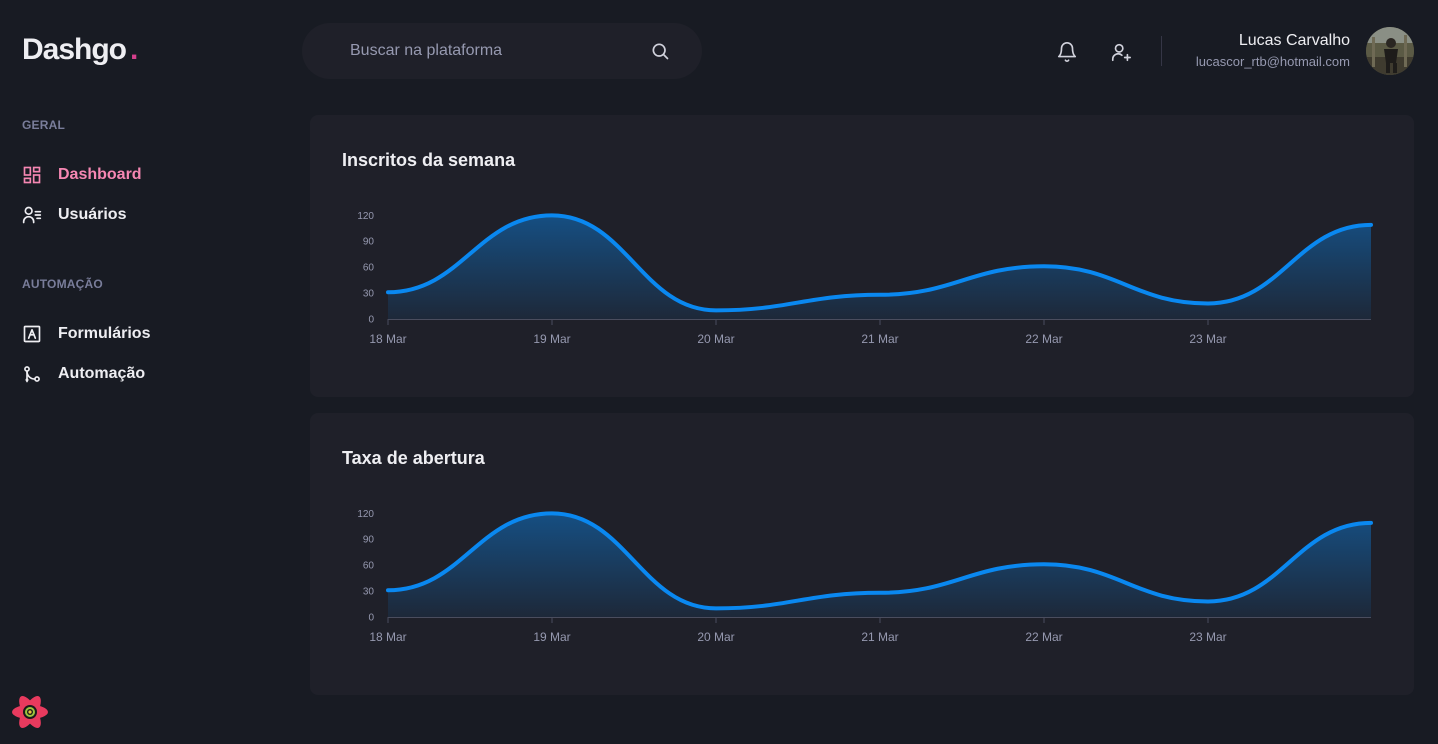 This screenshot has width=1438, height=744. Describe the element at coordinates (32, 175) in the screenshot. I see `dashboard-icon` at that location.